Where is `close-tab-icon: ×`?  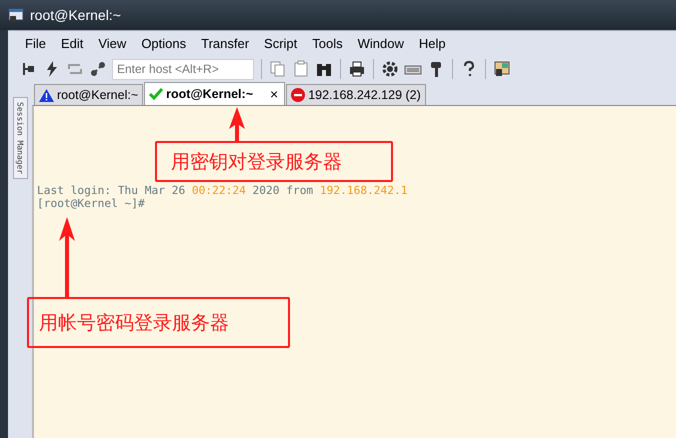 close-tab-icon: × is located at coordinates (274, 94).